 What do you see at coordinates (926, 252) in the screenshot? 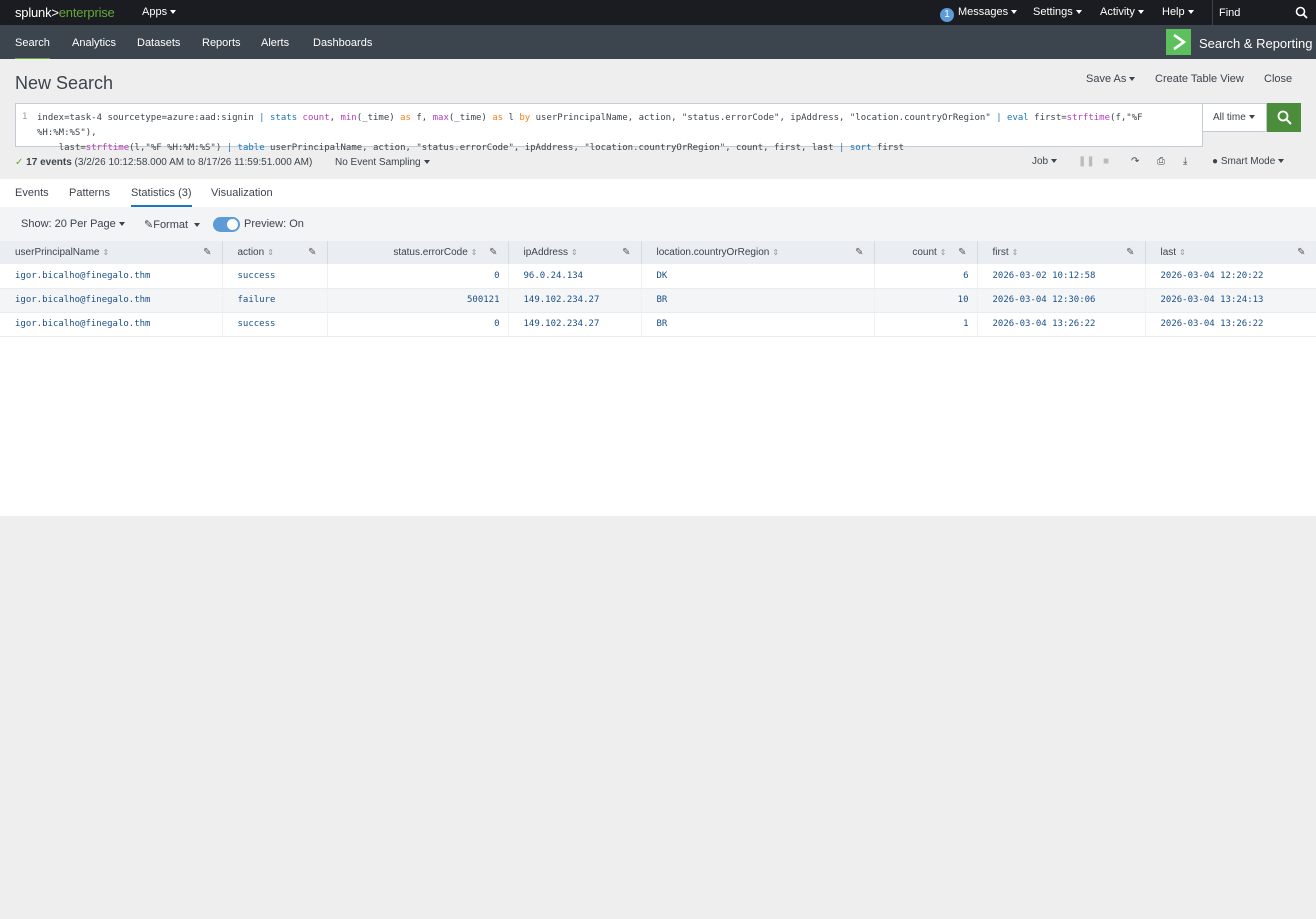
I see `column-header: count ⇕ ✎` at bounding box center [926, 252].